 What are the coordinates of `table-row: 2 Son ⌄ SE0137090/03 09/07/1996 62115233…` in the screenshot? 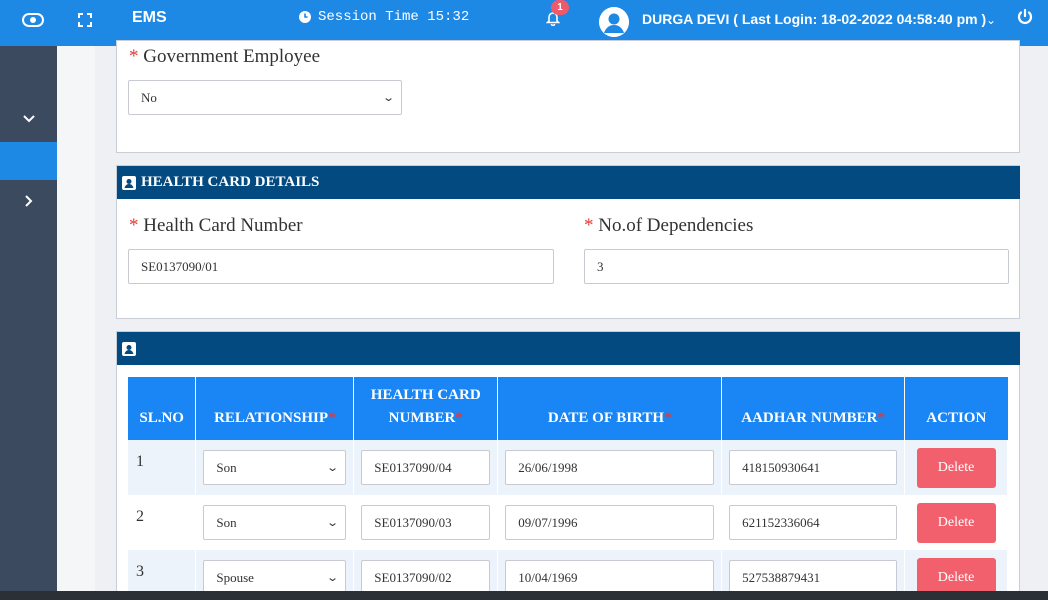 It's located at (568, 522).